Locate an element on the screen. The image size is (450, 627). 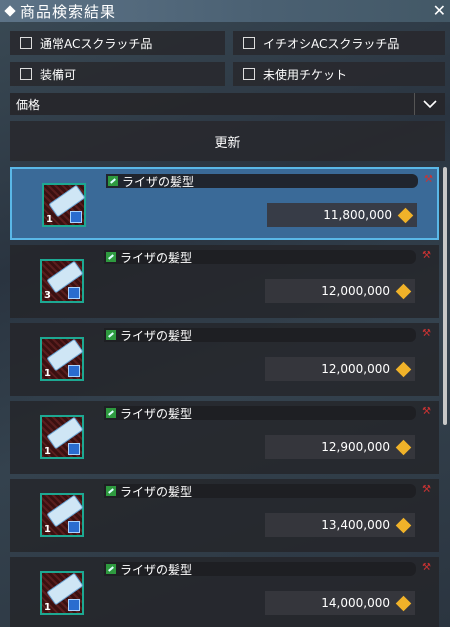
sort-select: 価格 is located at coordinates (227, 104).